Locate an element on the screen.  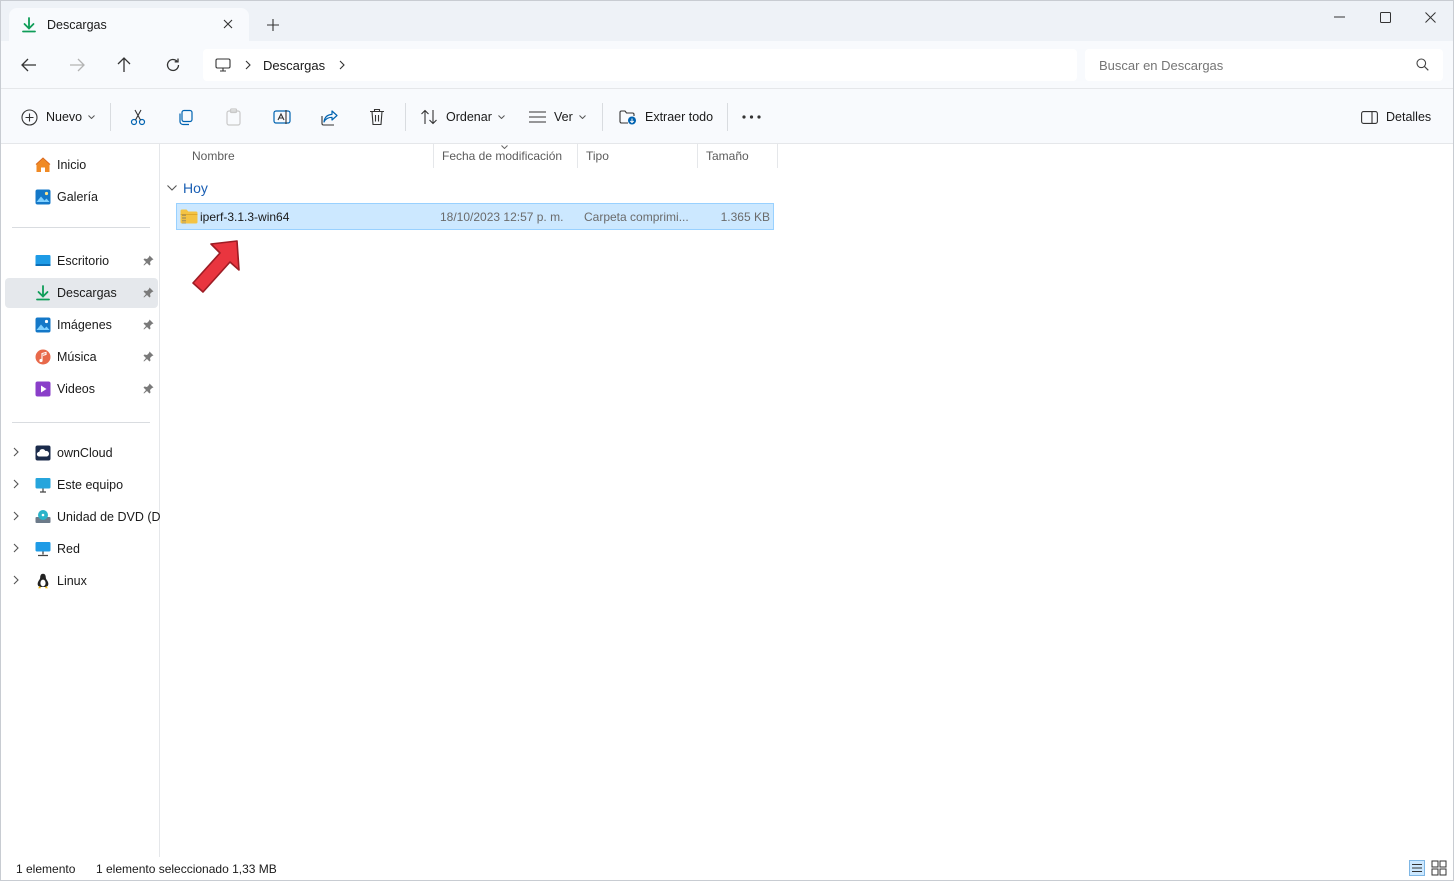
extract-all-button: Extraer todo is located at coordinates (666, 117).